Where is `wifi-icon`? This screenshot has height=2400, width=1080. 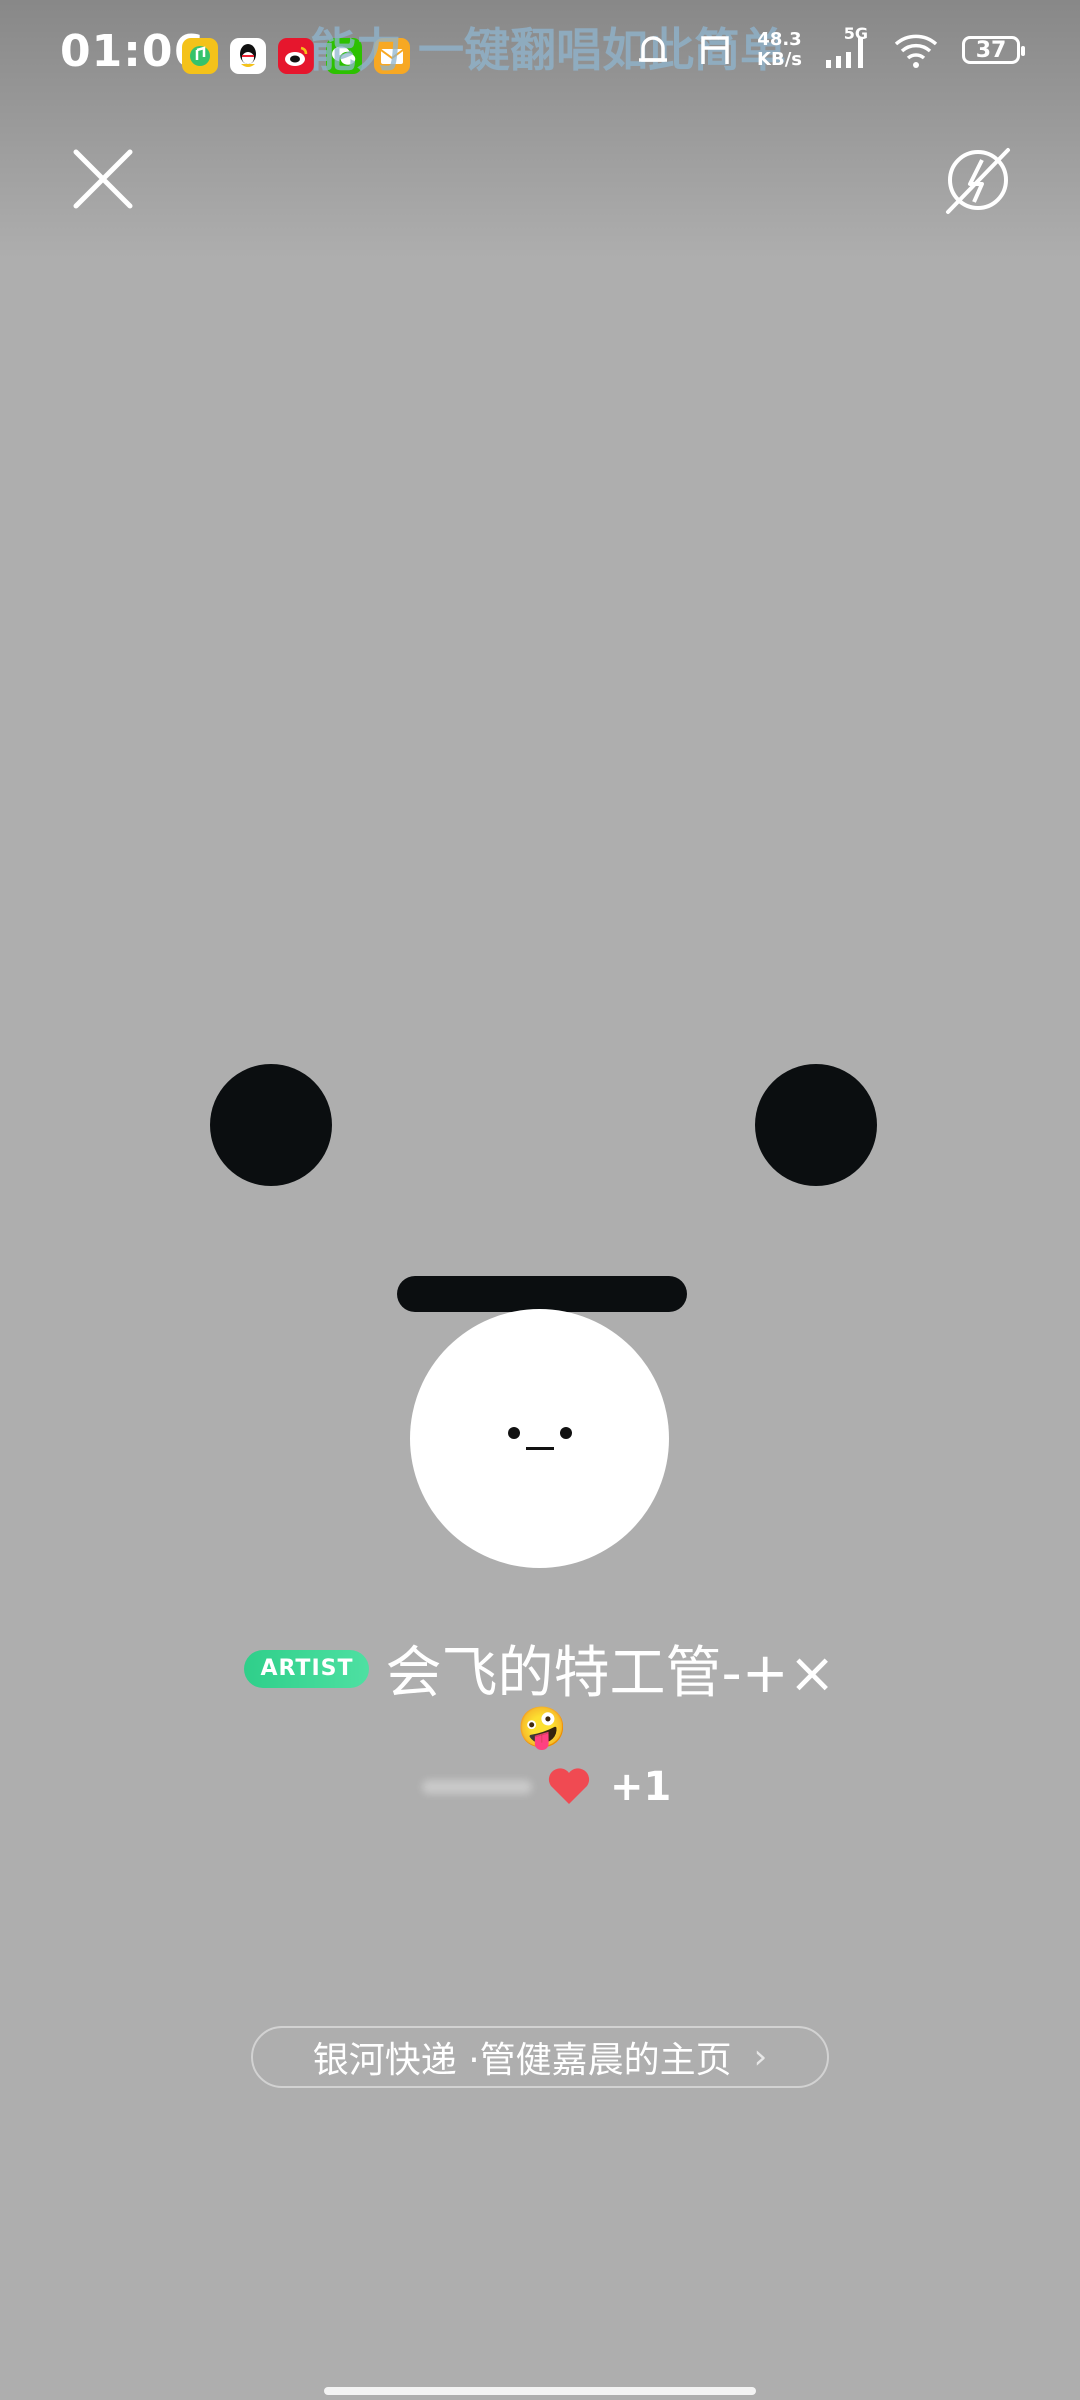
wifi-icon is located at coordinates (916, 51).